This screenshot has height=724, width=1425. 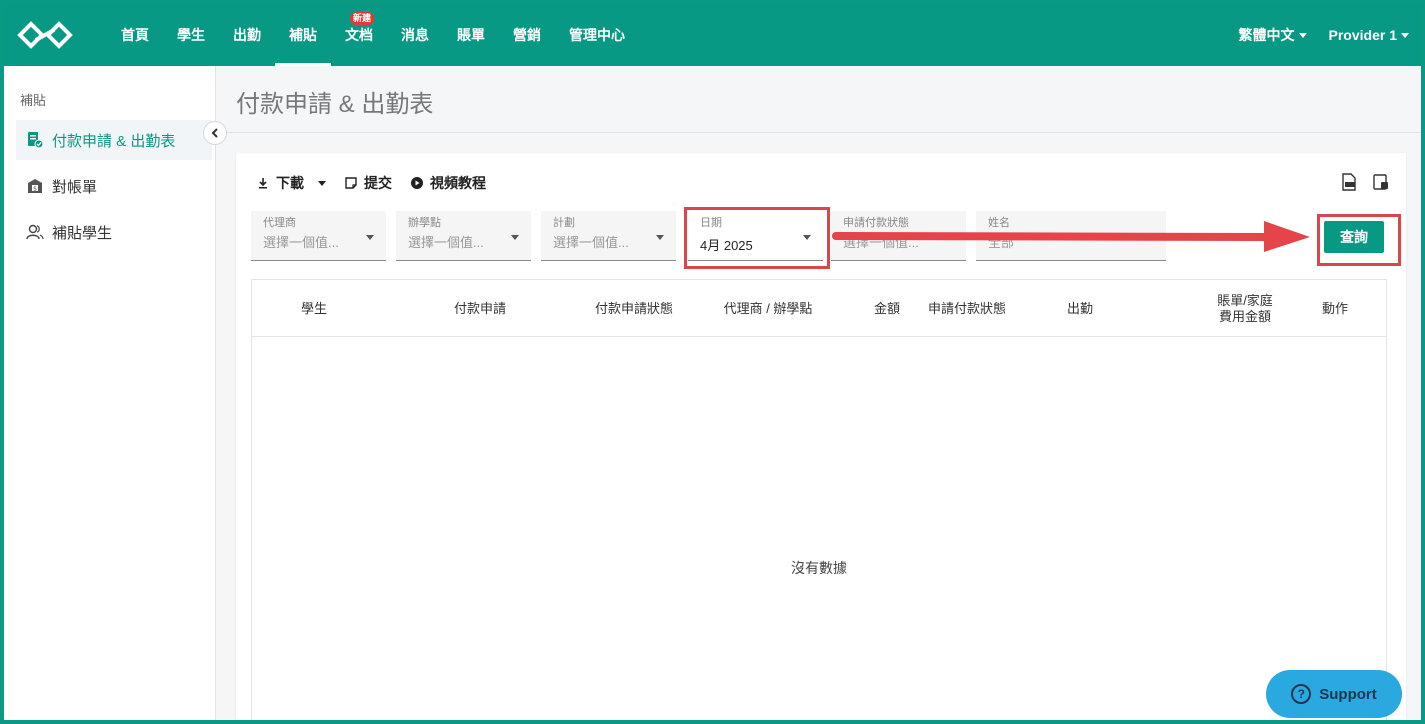 I want to click on nav-label: 首頁, so click(x=135, y=35).